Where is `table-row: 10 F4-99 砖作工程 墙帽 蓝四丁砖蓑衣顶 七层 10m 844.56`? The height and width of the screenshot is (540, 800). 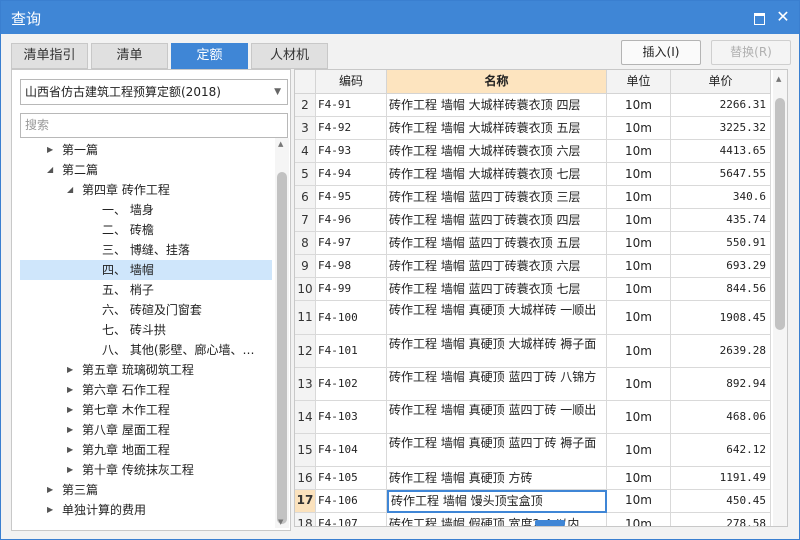
table-row: 10 F4-99 砖作工程 墙帽 蓝四丁砖蓑衣顶 七层 10m 844.56 is located at coordinates (533, 289).